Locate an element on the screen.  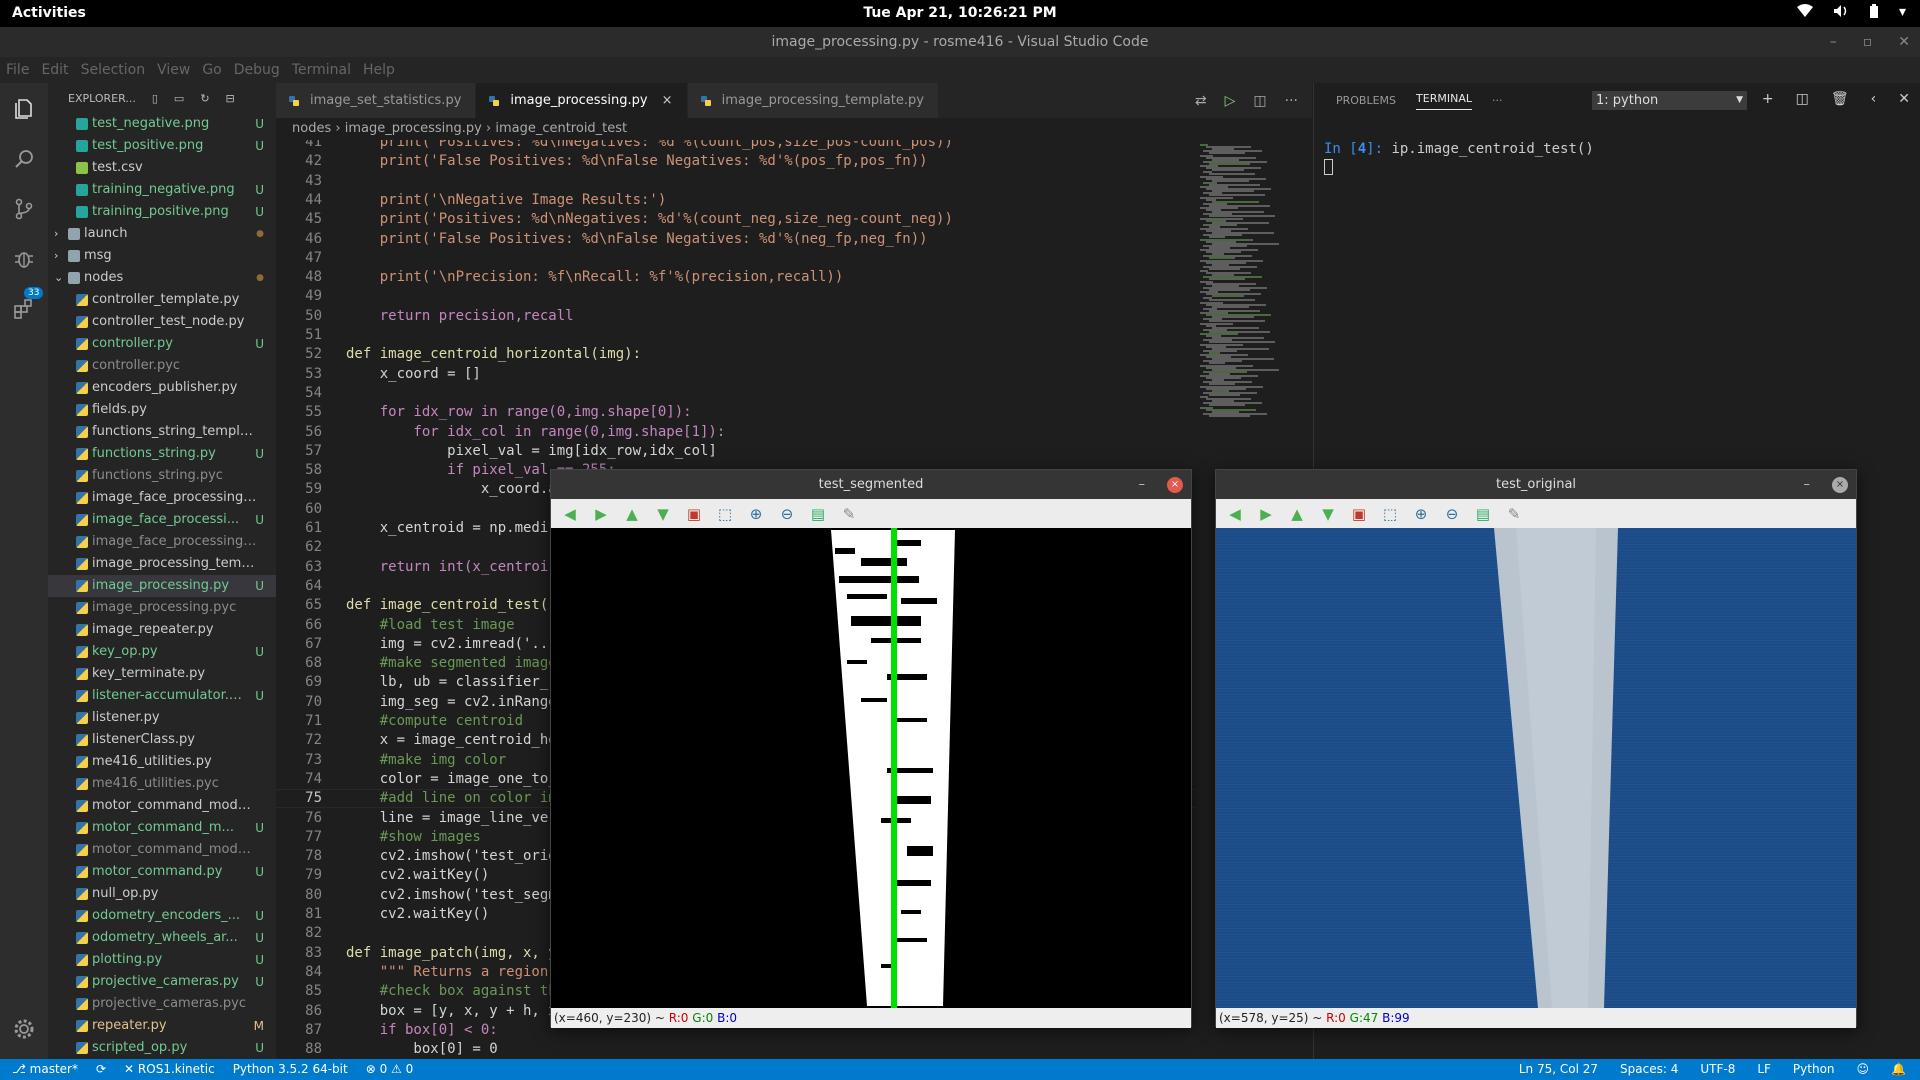
close-icon: × is located at coordinates (1840, 485).